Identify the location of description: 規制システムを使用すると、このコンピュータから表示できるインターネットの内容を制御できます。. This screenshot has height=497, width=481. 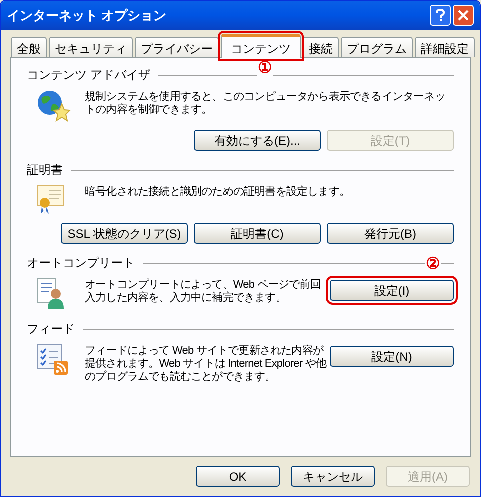
(265, 103).